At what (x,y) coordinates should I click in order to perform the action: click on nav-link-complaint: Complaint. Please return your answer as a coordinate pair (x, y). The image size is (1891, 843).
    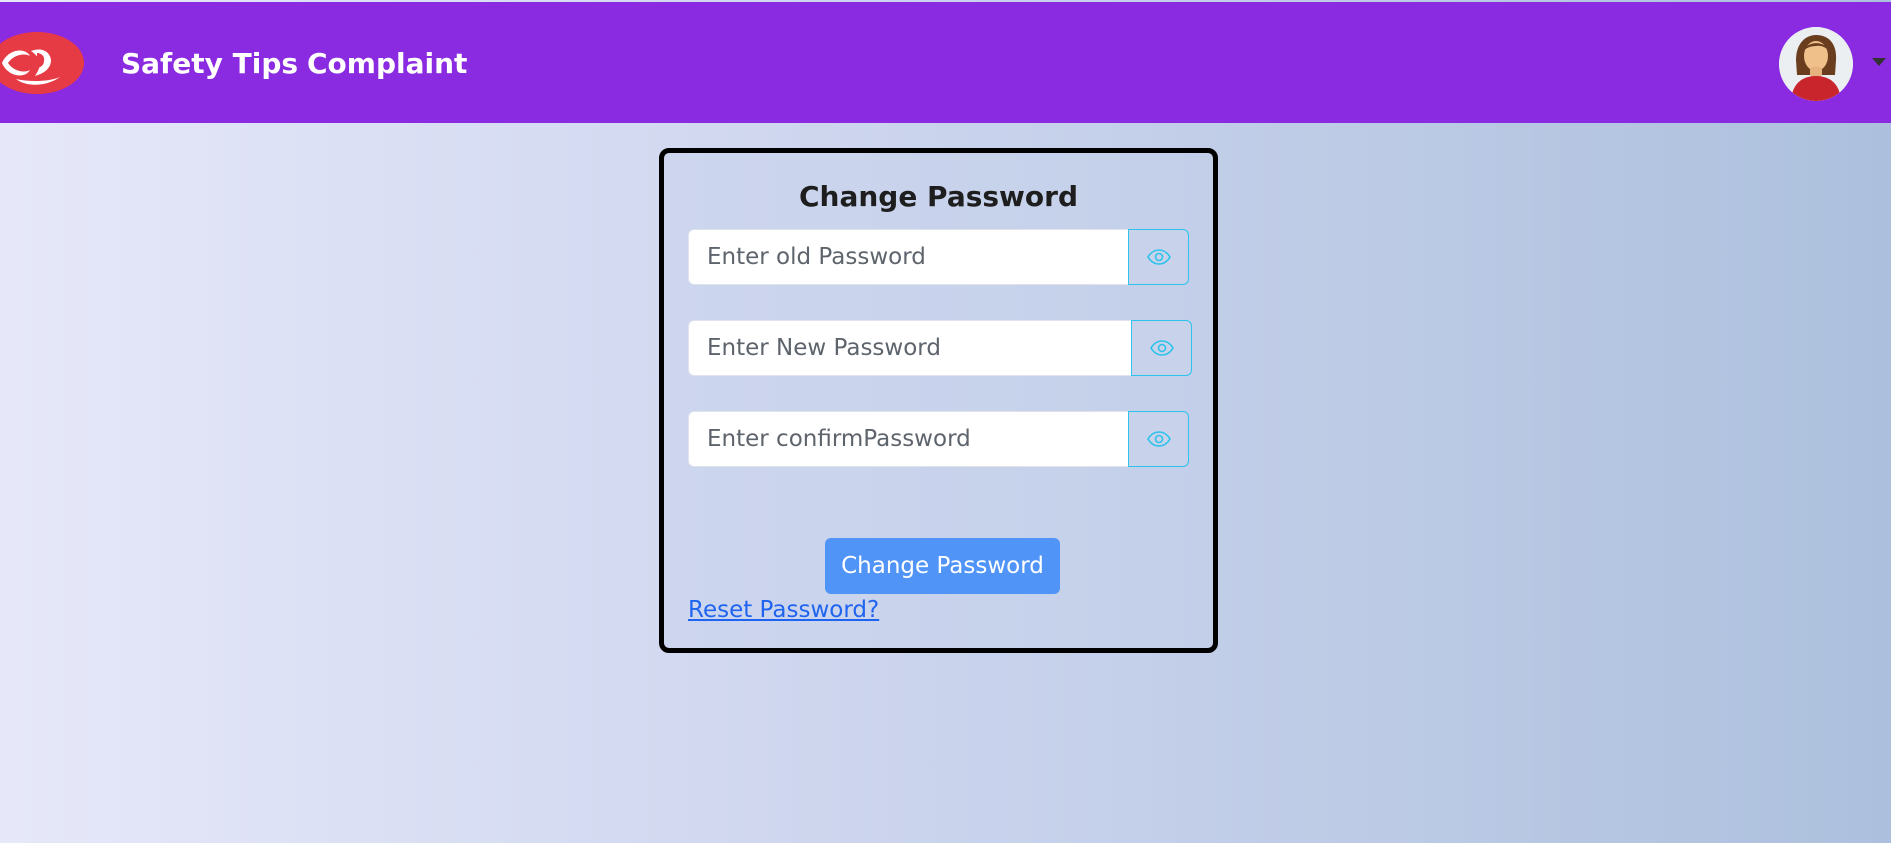
    Looking at the image, I should click on (387, 64).